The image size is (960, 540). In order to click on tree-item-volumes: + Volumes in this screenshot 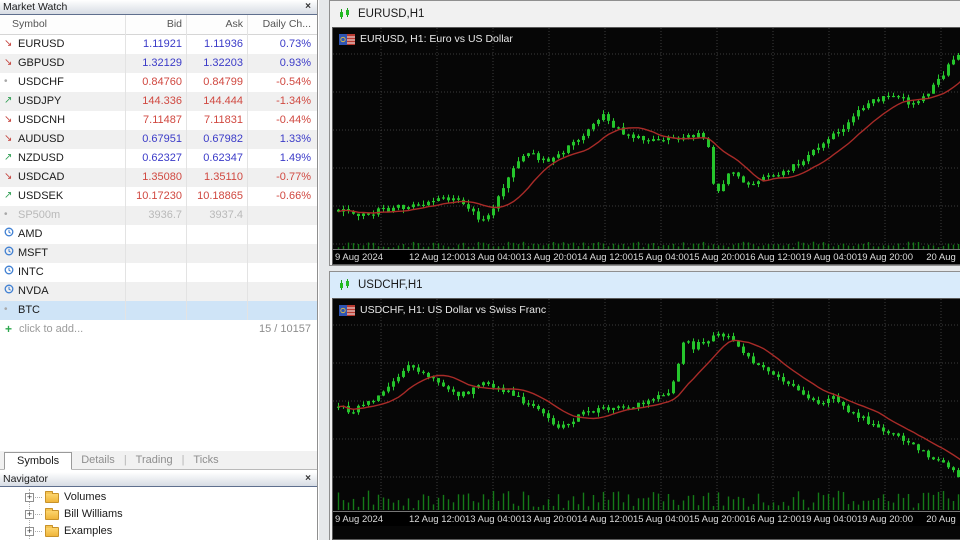, I will do `click(158, 497)`.